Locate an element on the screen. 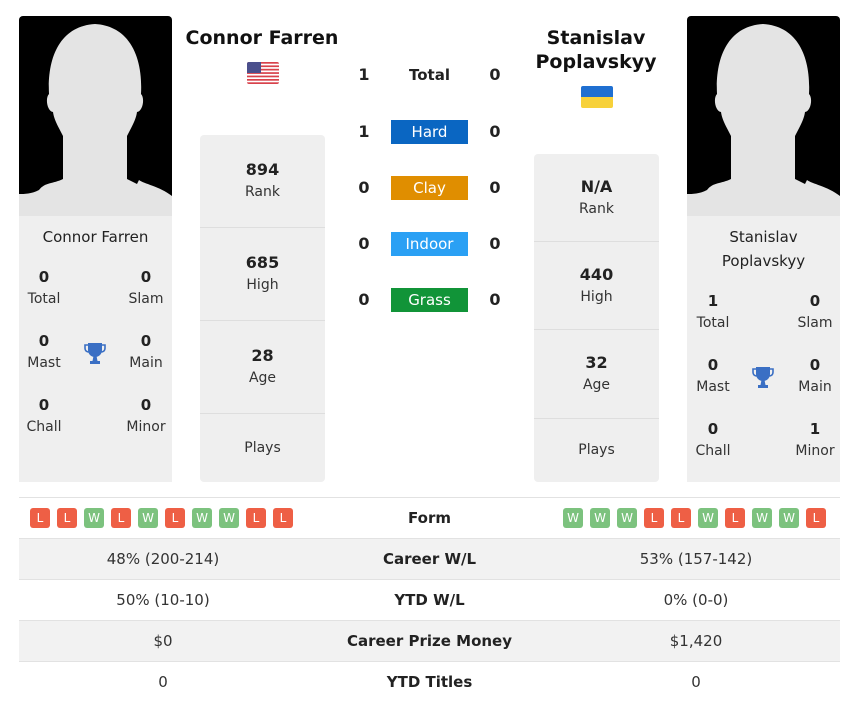 This screenshot has height=705, width=859. player1-career-wl: 48% (200-214) is located at coordinates (163, 559).